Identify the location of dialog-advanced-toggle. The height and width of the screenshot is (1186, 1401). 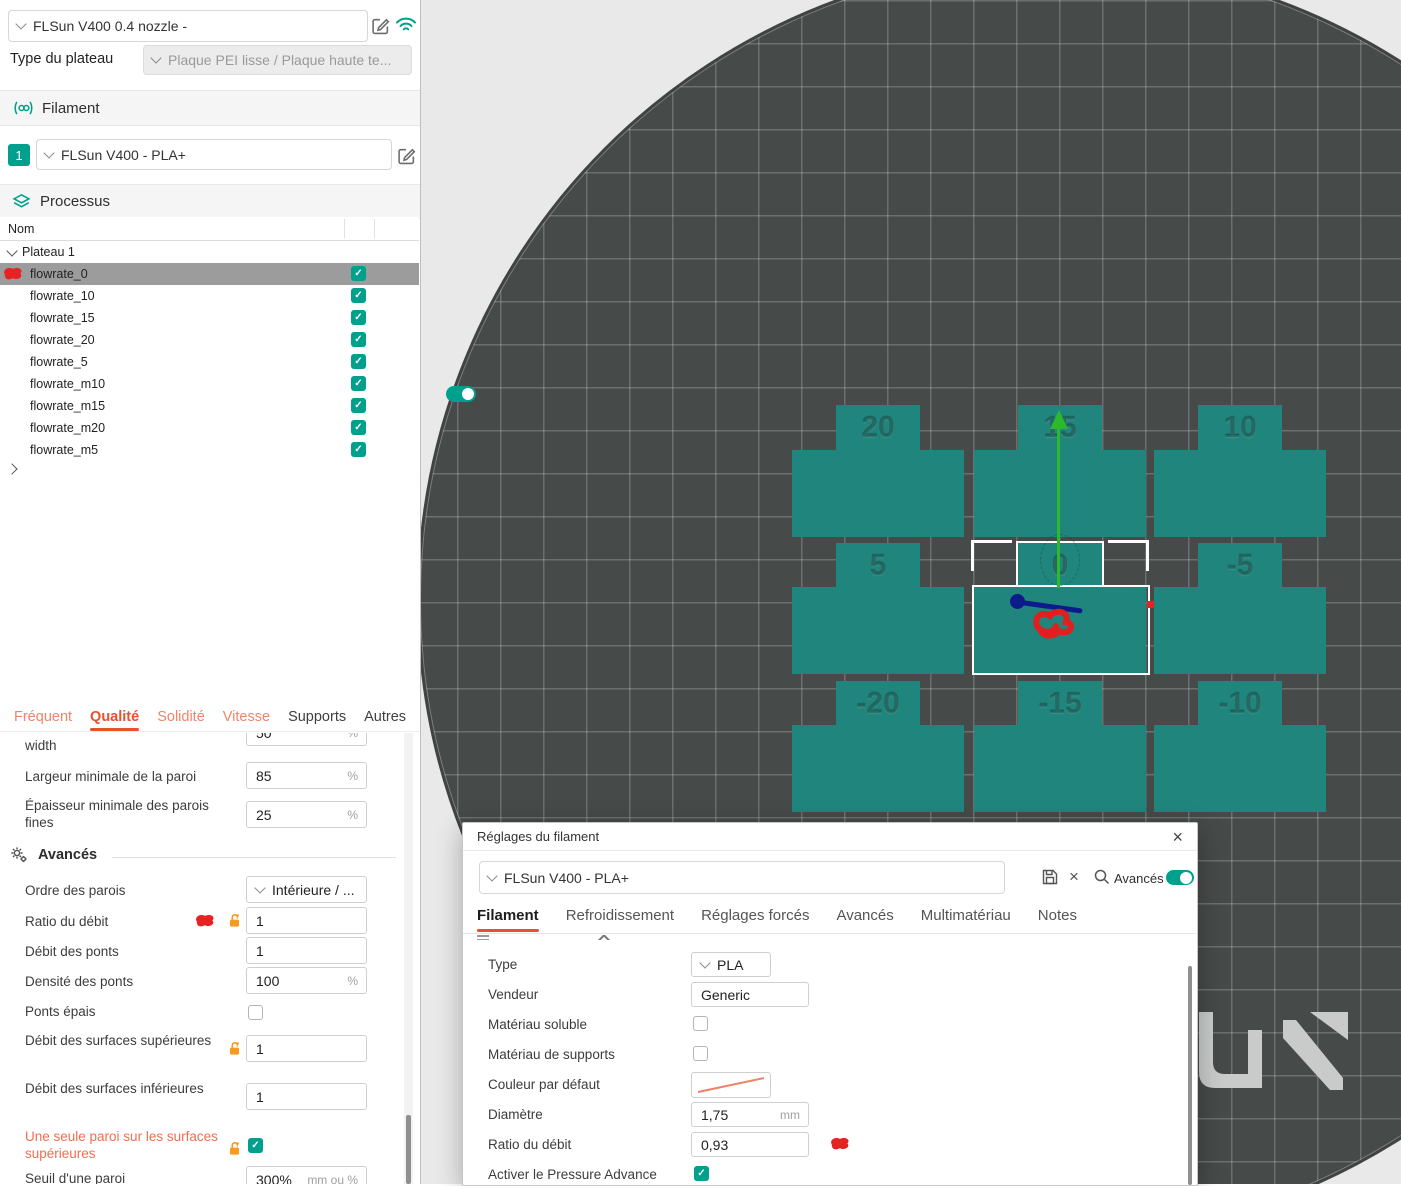
(1180, 877).